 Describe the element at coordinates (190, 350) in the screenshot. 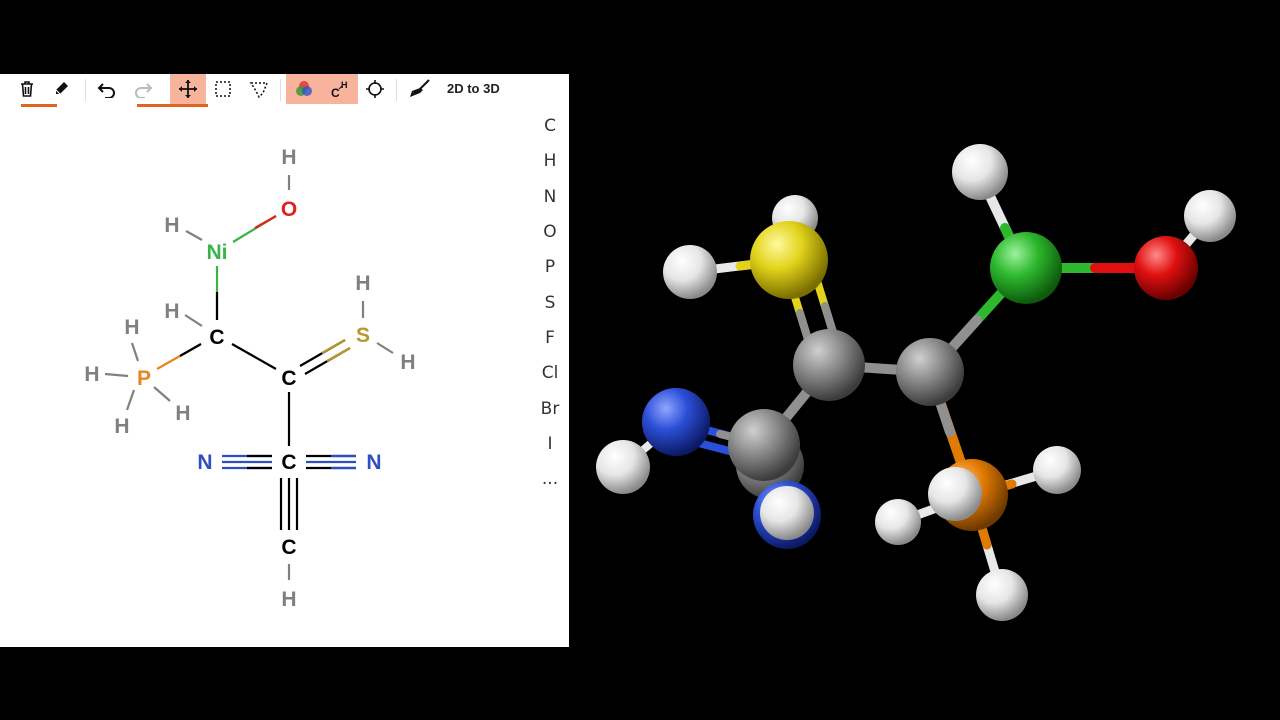

I see `bond-c1-p-black` at that location.